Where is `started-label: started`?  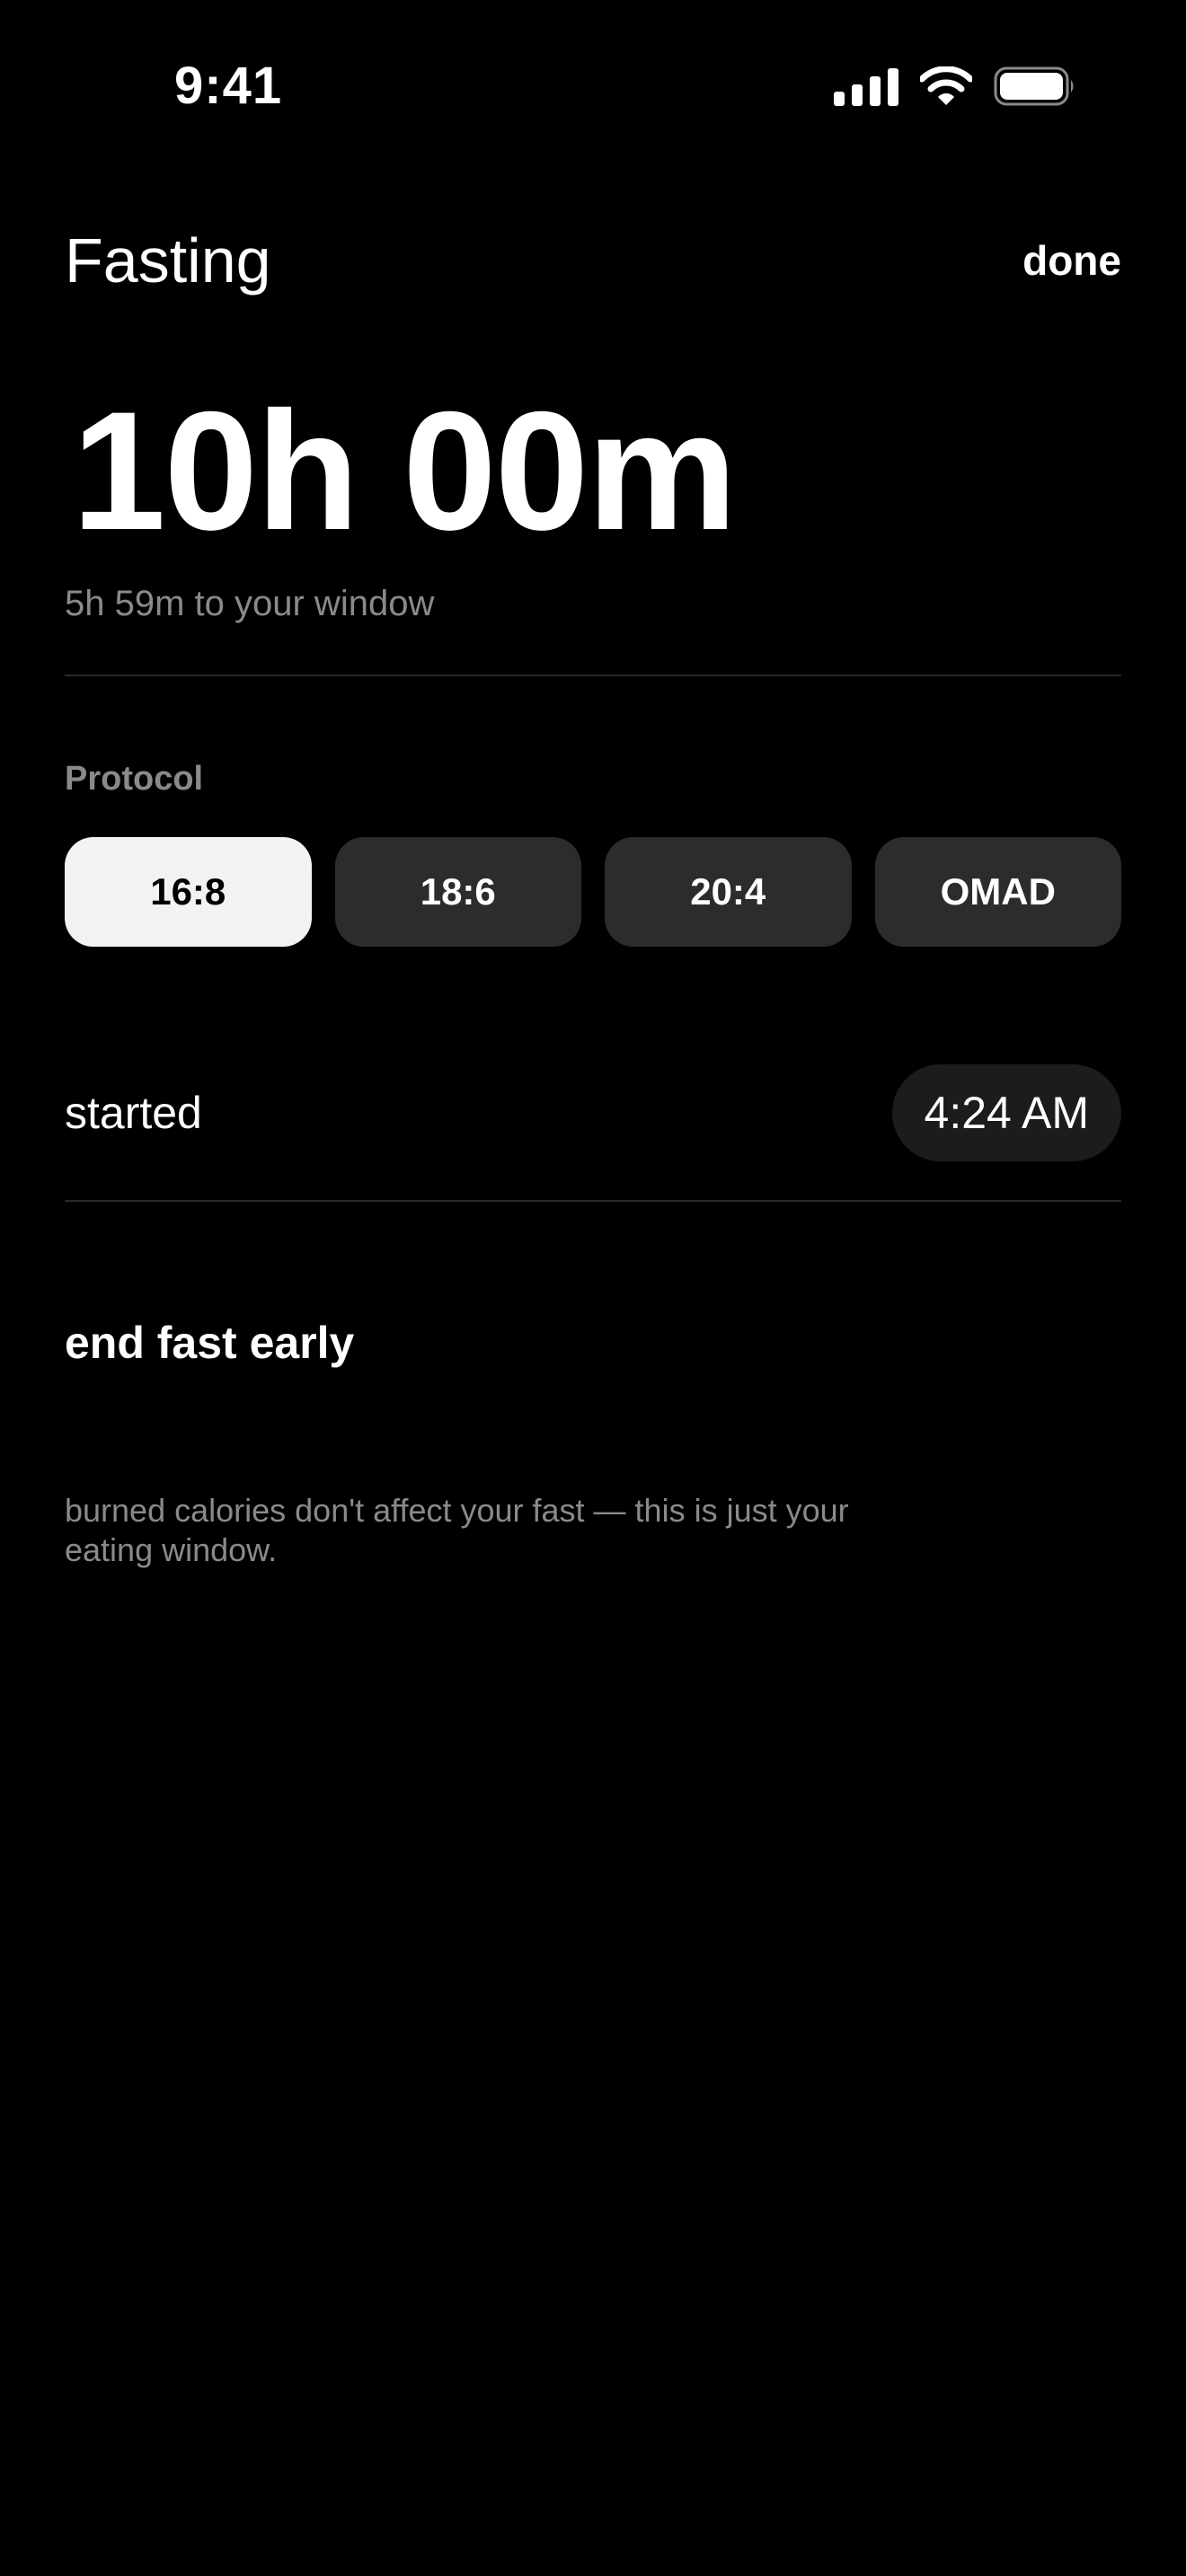 started-label: started is located at coordinates (133, 1113).